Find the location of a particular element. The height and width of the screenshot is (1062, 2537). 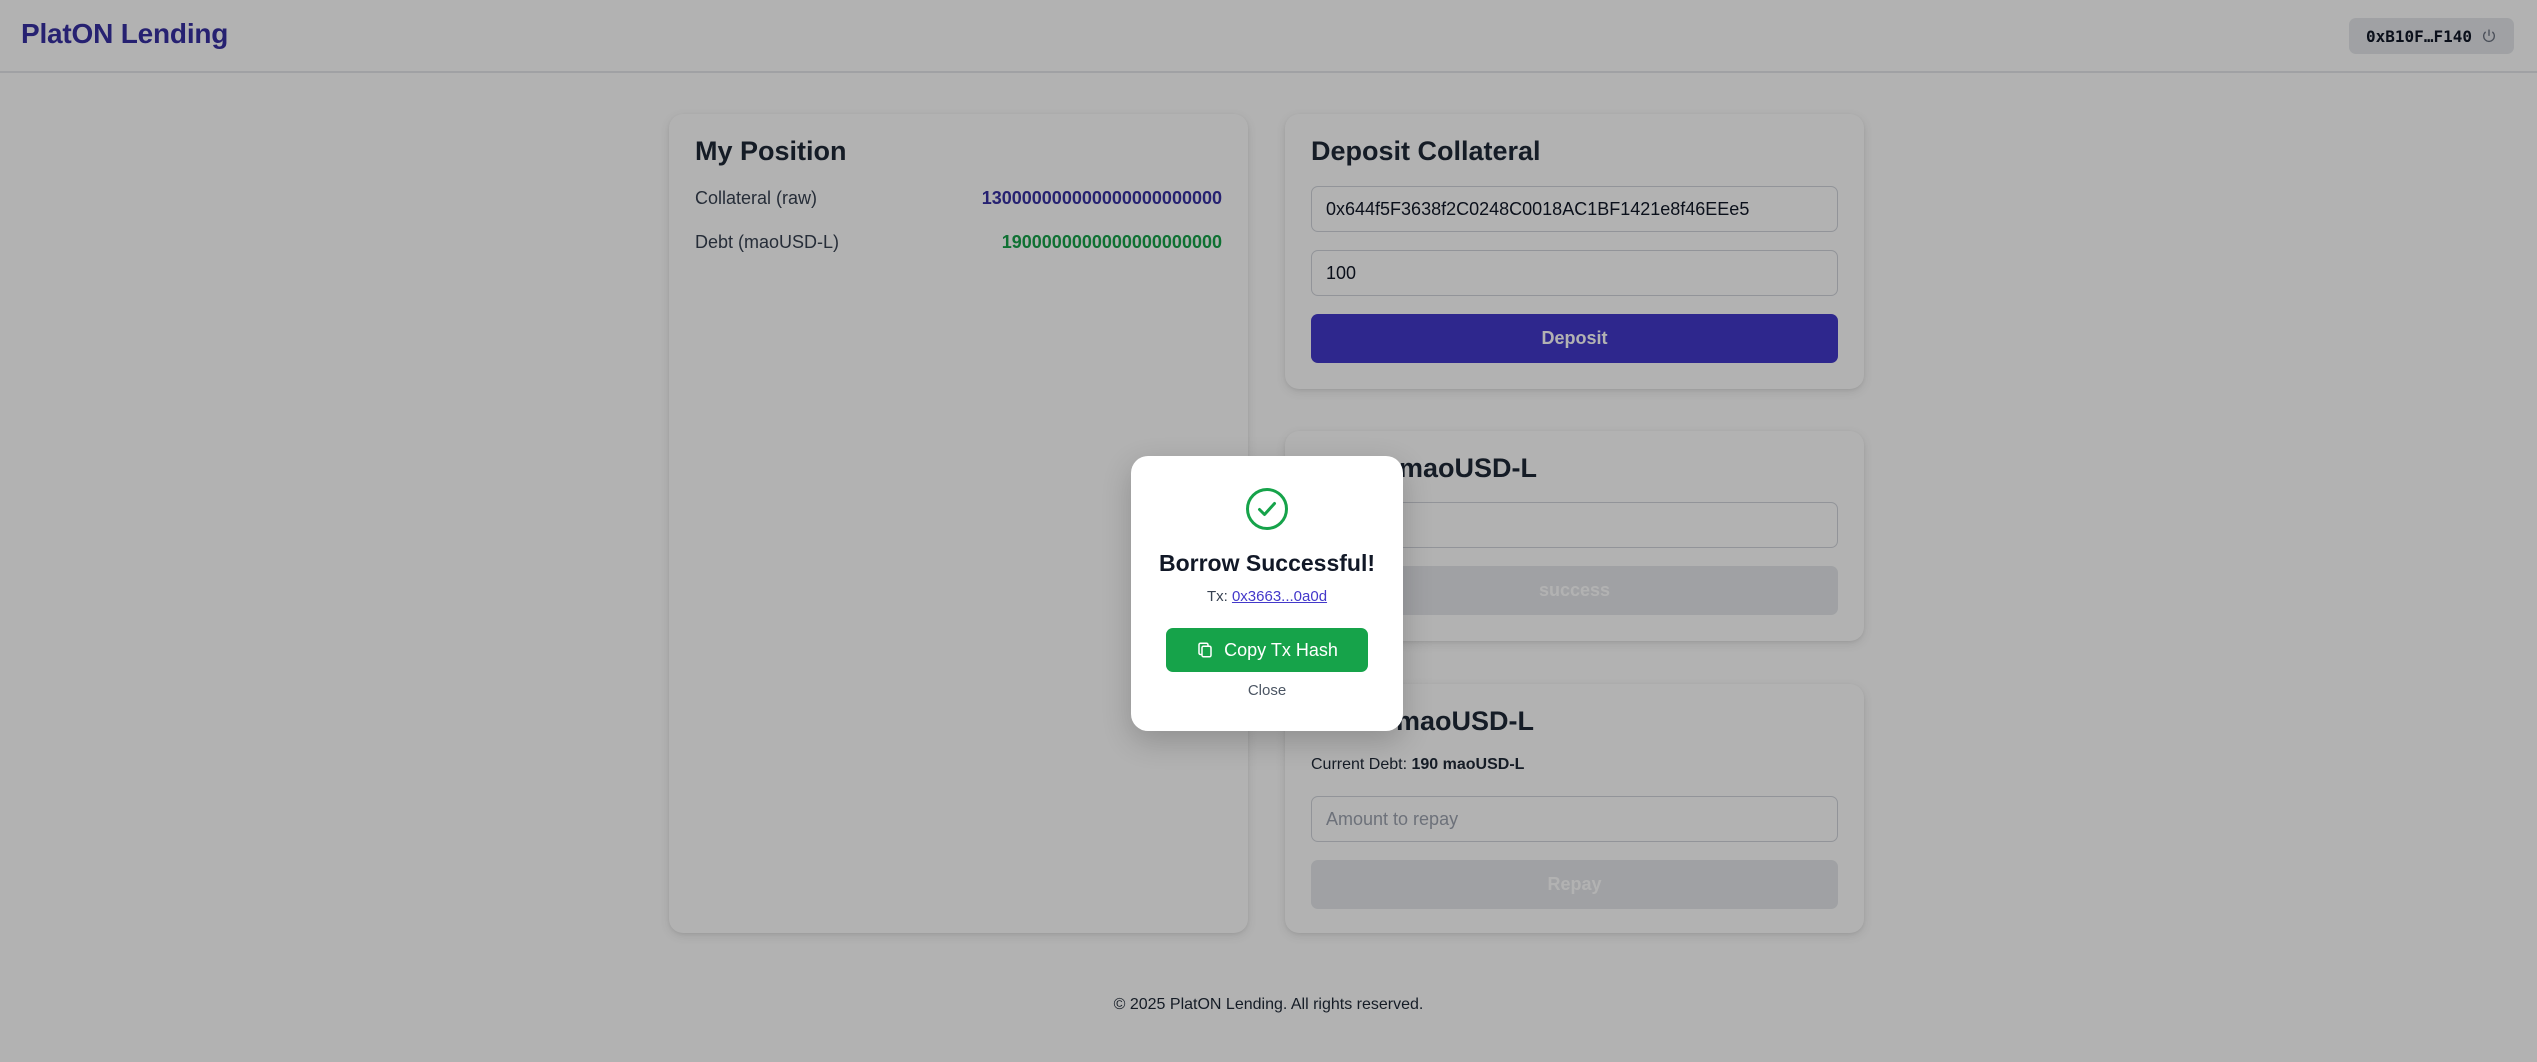

copy-icon is located at coordinates (1205, 650).